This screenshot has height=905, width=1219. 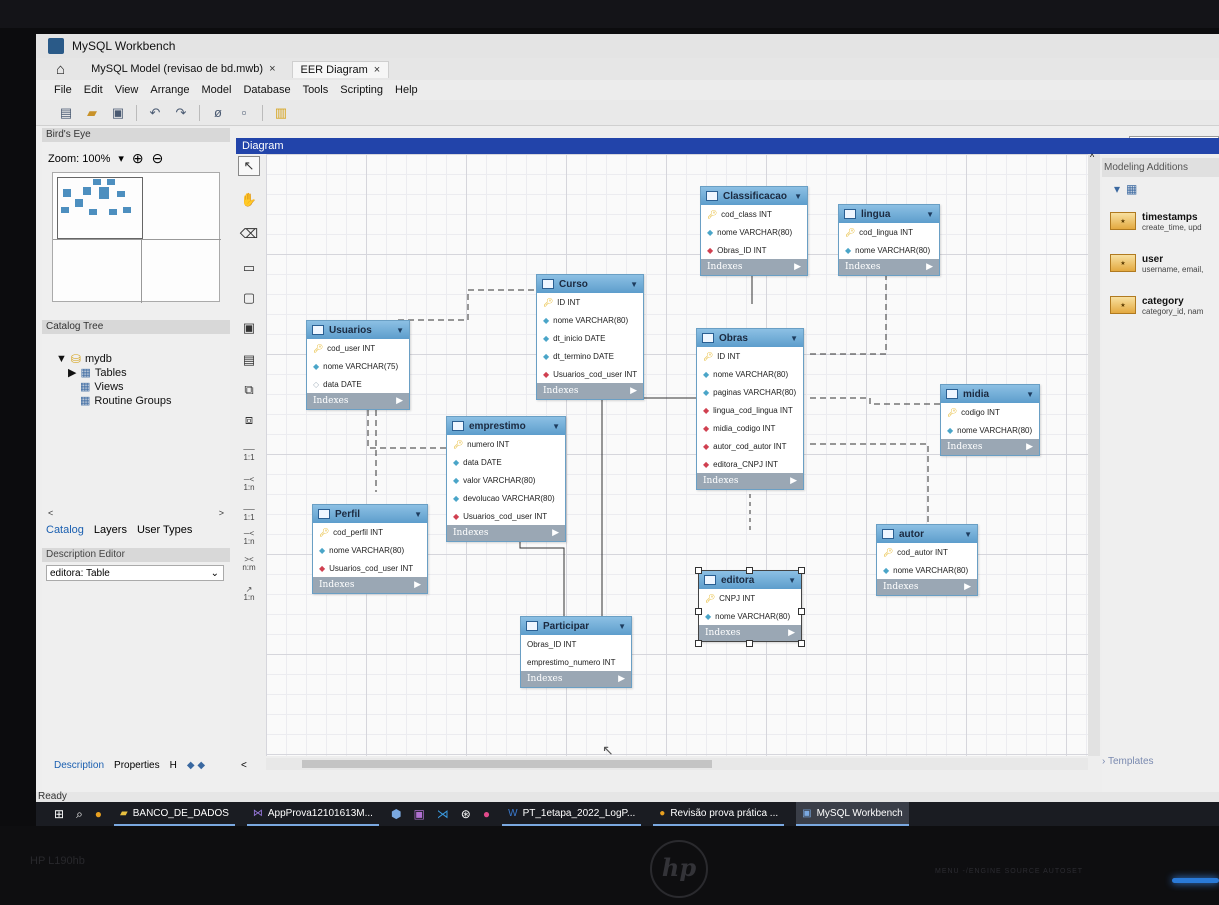 What do you see at coordinates (370, 514) in the screenshot?
I see `table-header: Perfil ▼` at bounding box center [370, 514].